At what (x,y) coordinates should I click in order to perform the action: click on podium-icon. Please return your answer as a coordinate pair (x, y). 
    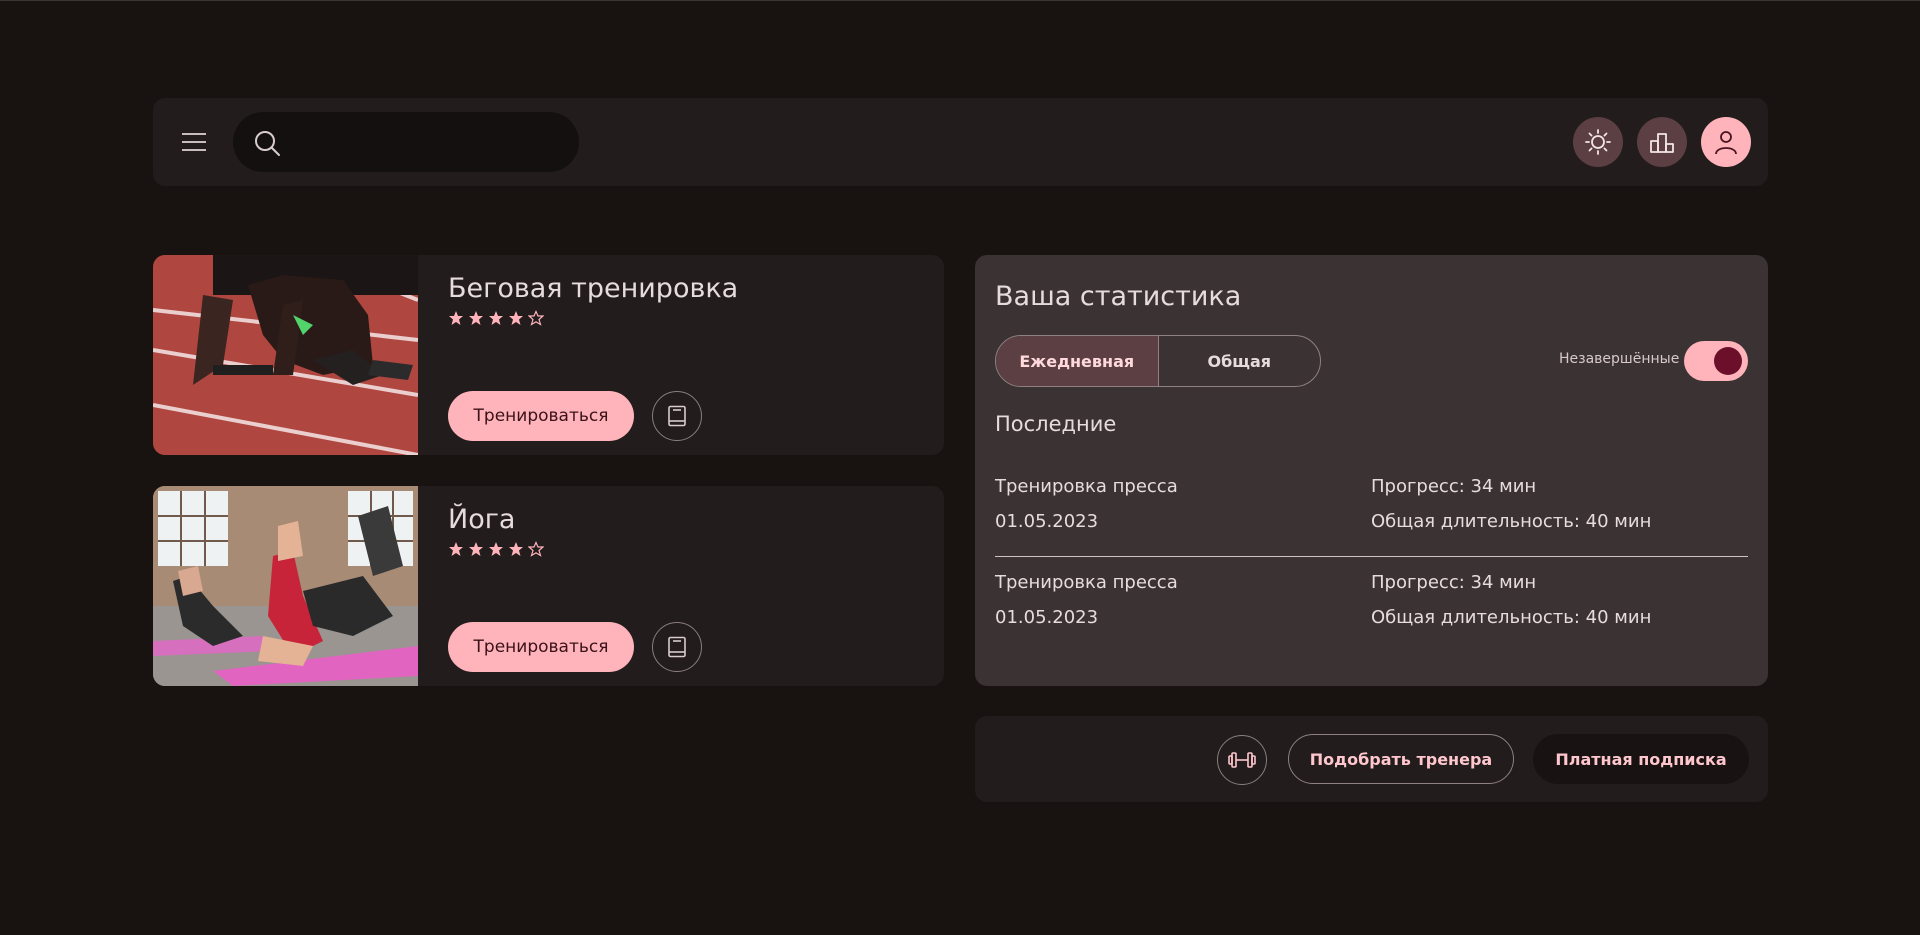
    Looking at the image, I should click on (1662, 143).